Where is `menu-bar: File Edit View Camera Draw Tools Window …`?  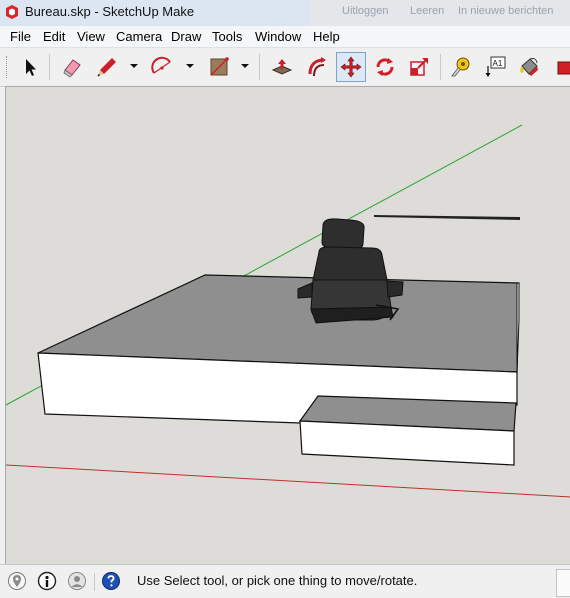
menu-bar: File Edit View Camera Draw Tools Window … is located at coordinates (285, 36).